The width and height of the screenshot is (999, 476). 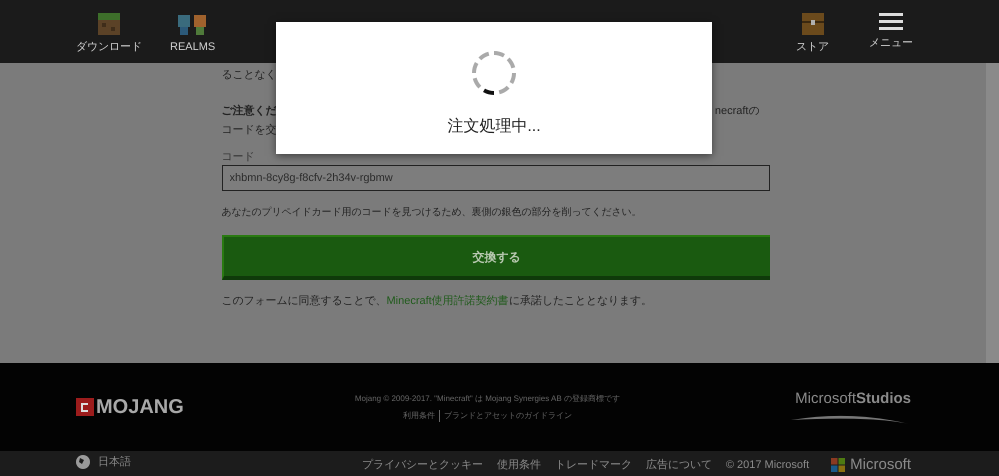 I want to click on footer-link: 利用条件, so click(x=418, y=416).